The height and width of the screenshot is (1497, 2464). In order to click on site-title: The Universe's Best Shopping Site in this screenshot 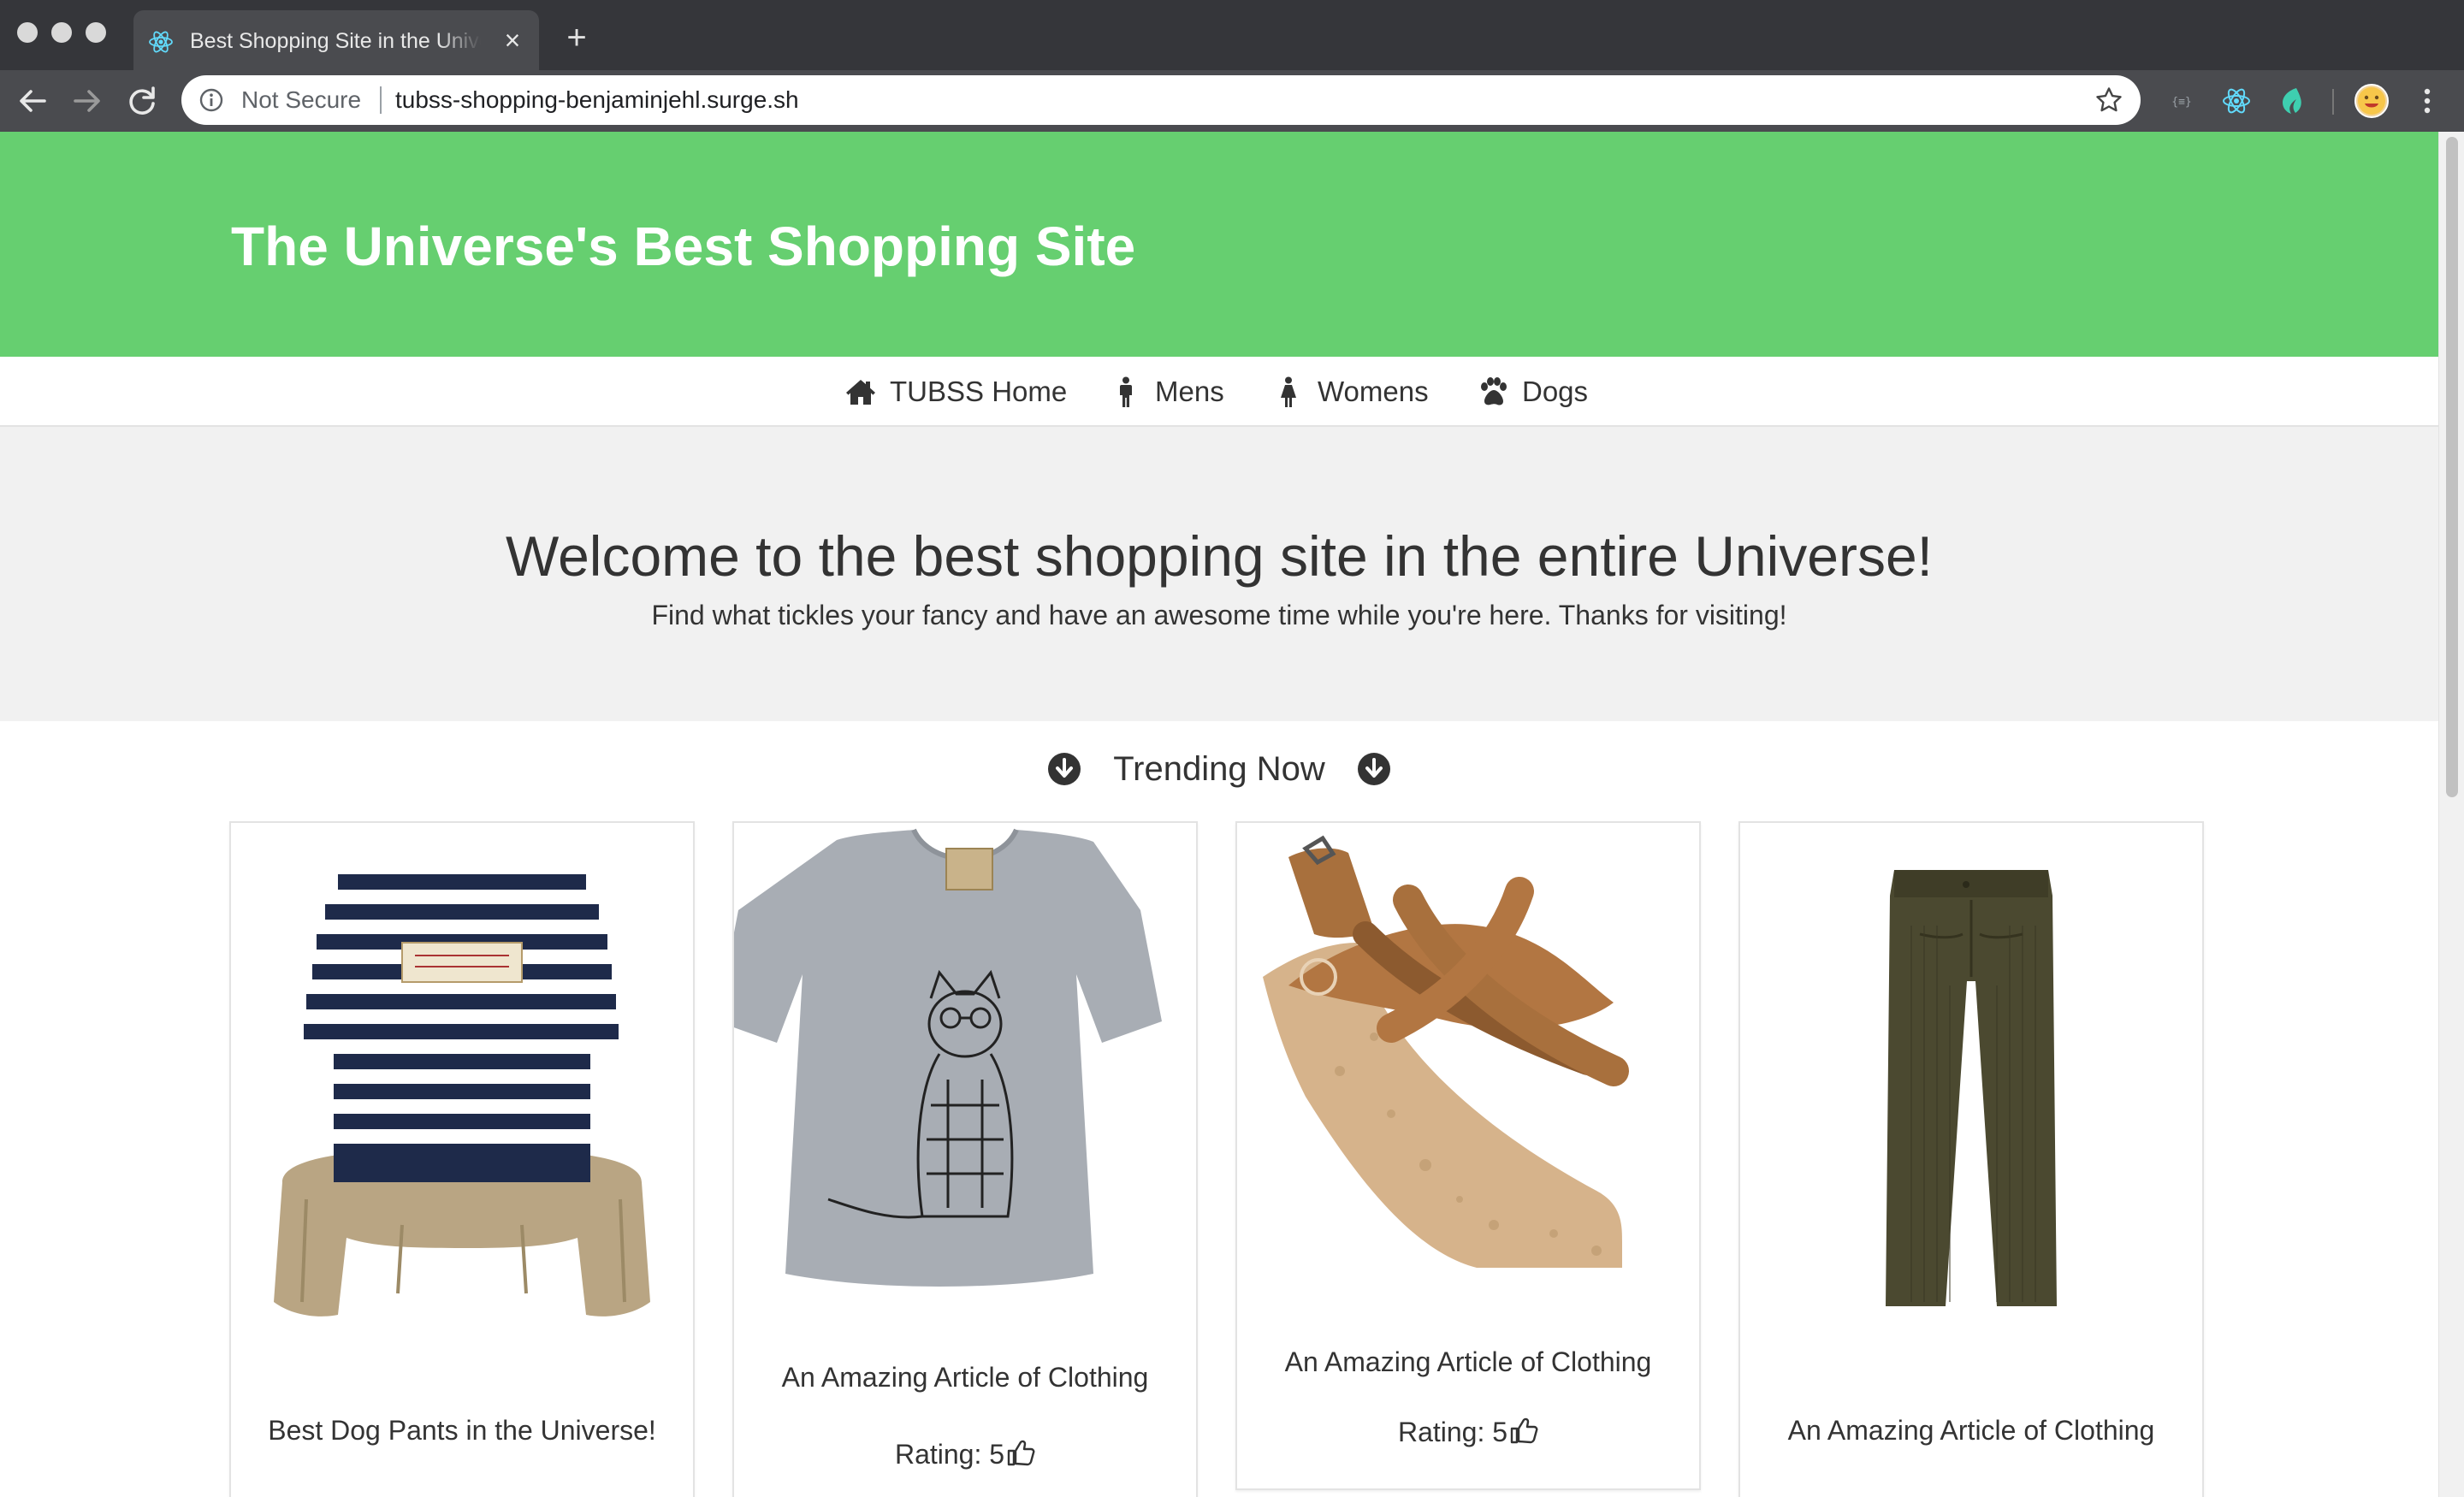, I will do `click(683, 246)`.